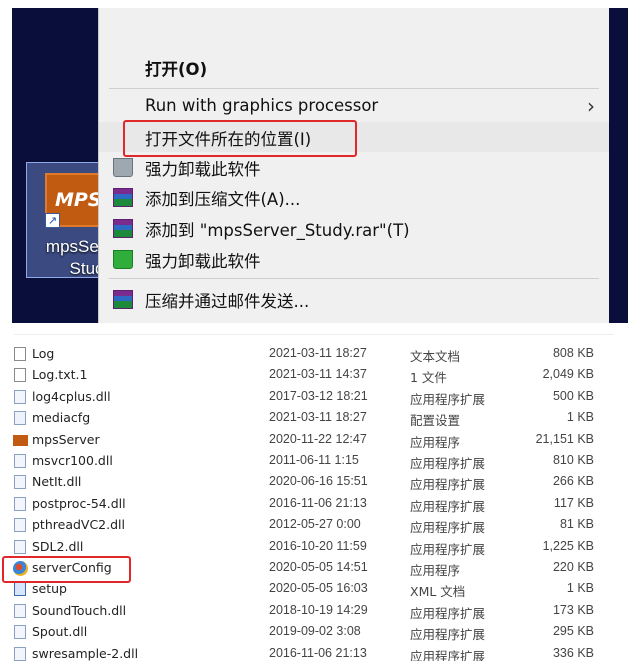  What do you see at coordinates (573, 395) in the screenshot?
I see `file-size: 500 KB` at bounding box center [573, 395].